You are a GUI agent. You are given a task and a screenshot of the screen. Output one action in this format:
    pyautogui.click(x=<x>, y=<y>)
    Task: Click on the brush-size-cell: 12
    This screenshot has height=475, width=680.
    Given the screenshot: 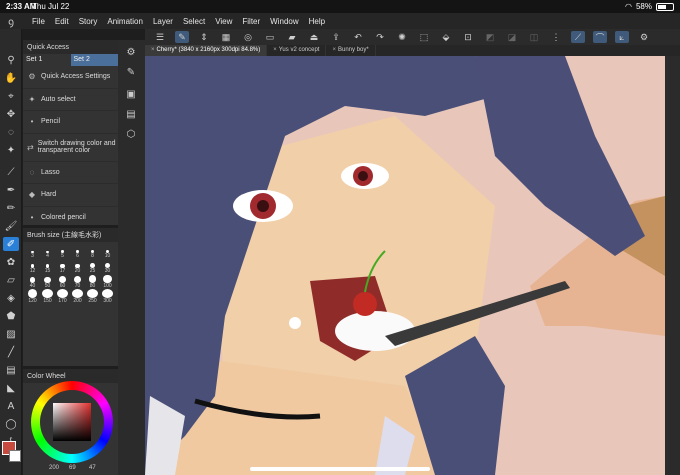 What is the action you would take?
    pyautogui.click(x=32, y=266)
    